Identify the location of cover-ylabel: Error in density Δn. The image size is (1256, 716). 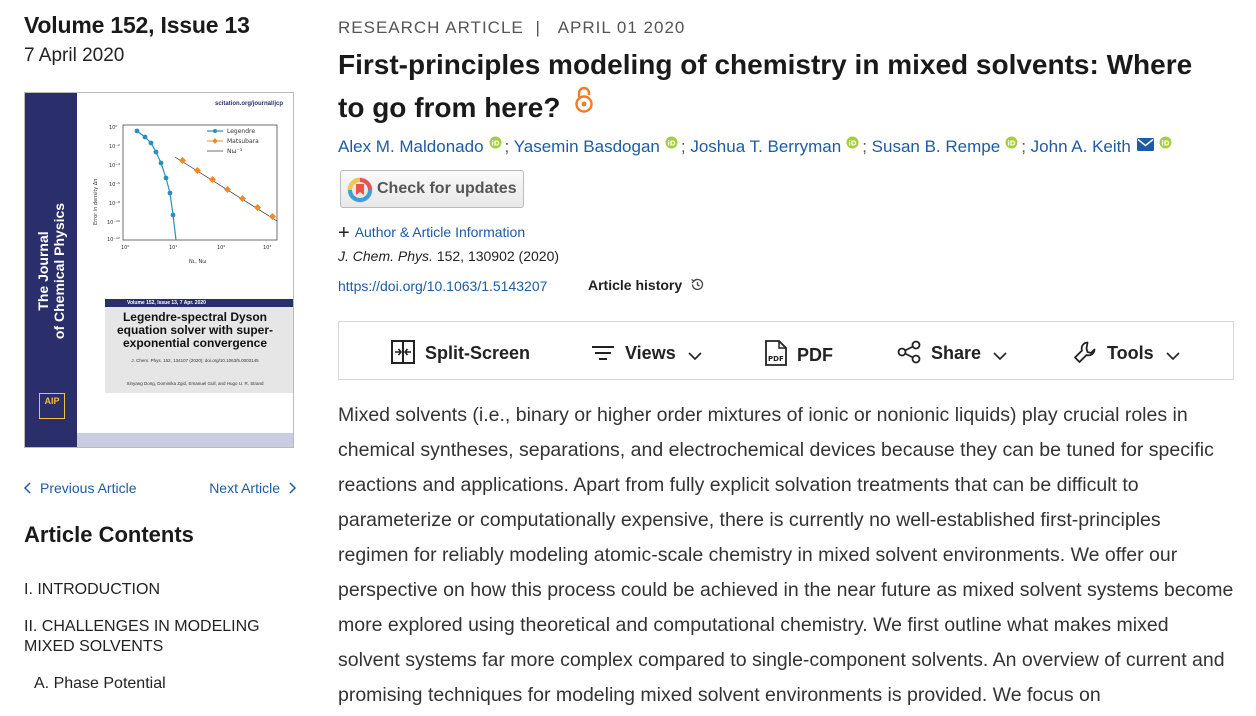
(96, 202).